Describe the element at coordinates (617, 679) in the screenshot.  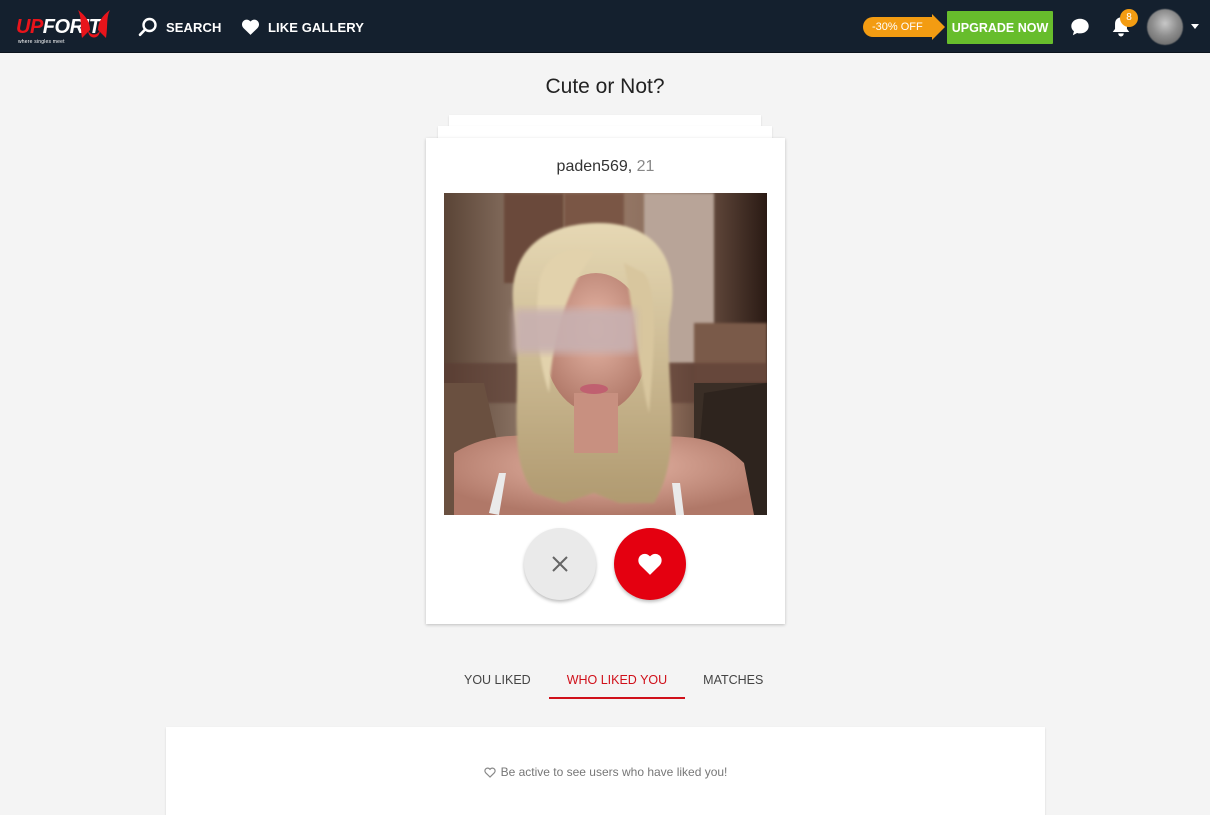
I see `tab-who-liked-you: WHO LIKED YOU` at that location.